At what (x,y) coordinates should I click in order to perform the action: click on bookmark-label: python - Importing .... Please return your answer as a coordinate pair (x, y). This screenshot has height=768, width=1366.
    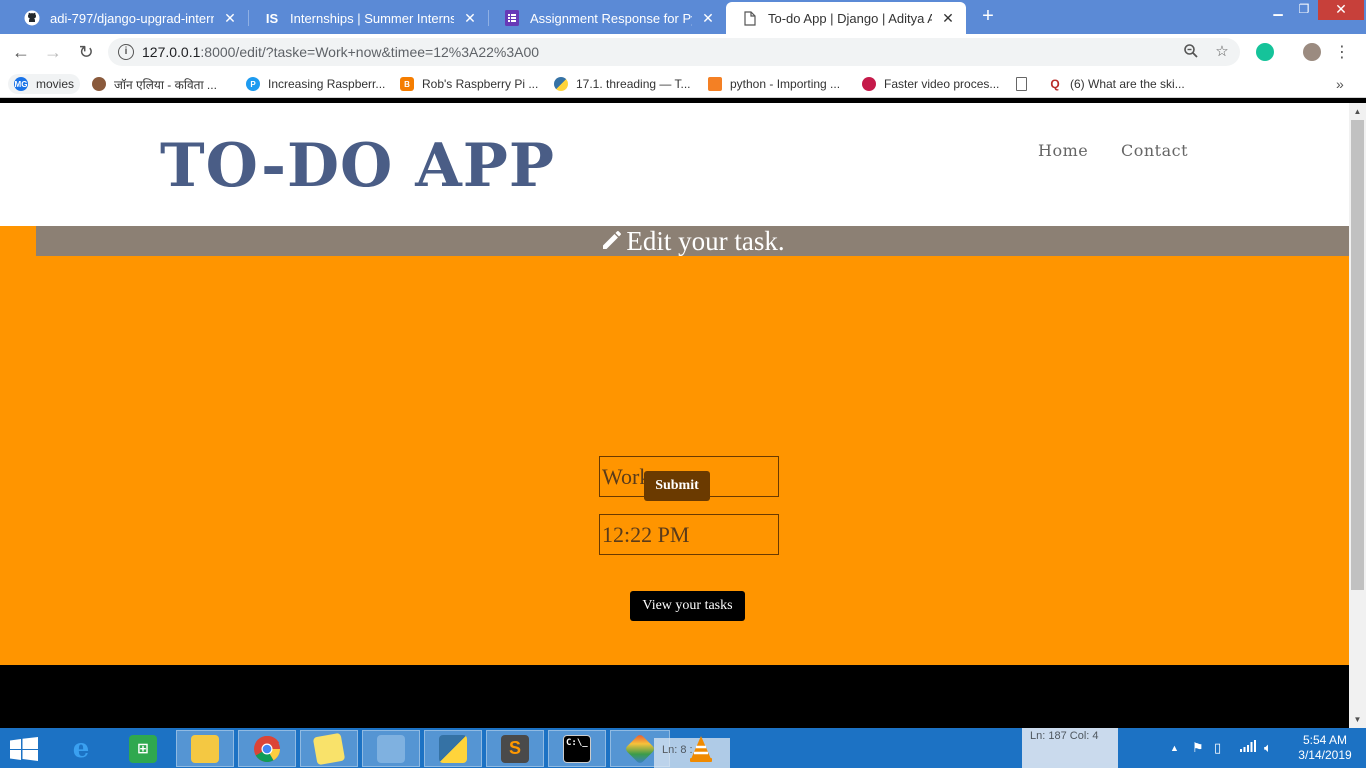
    Looking at the image, I should click on (785, 84).